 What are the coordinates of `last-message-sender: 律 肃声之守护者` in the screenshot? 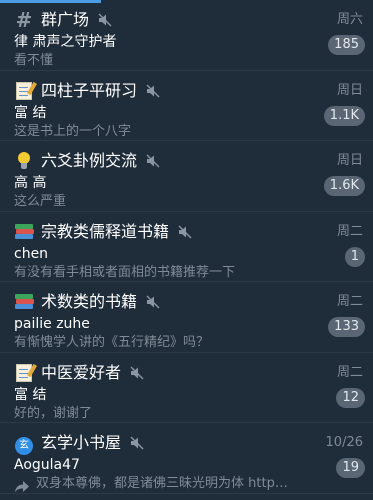 It's located at (65, 42).